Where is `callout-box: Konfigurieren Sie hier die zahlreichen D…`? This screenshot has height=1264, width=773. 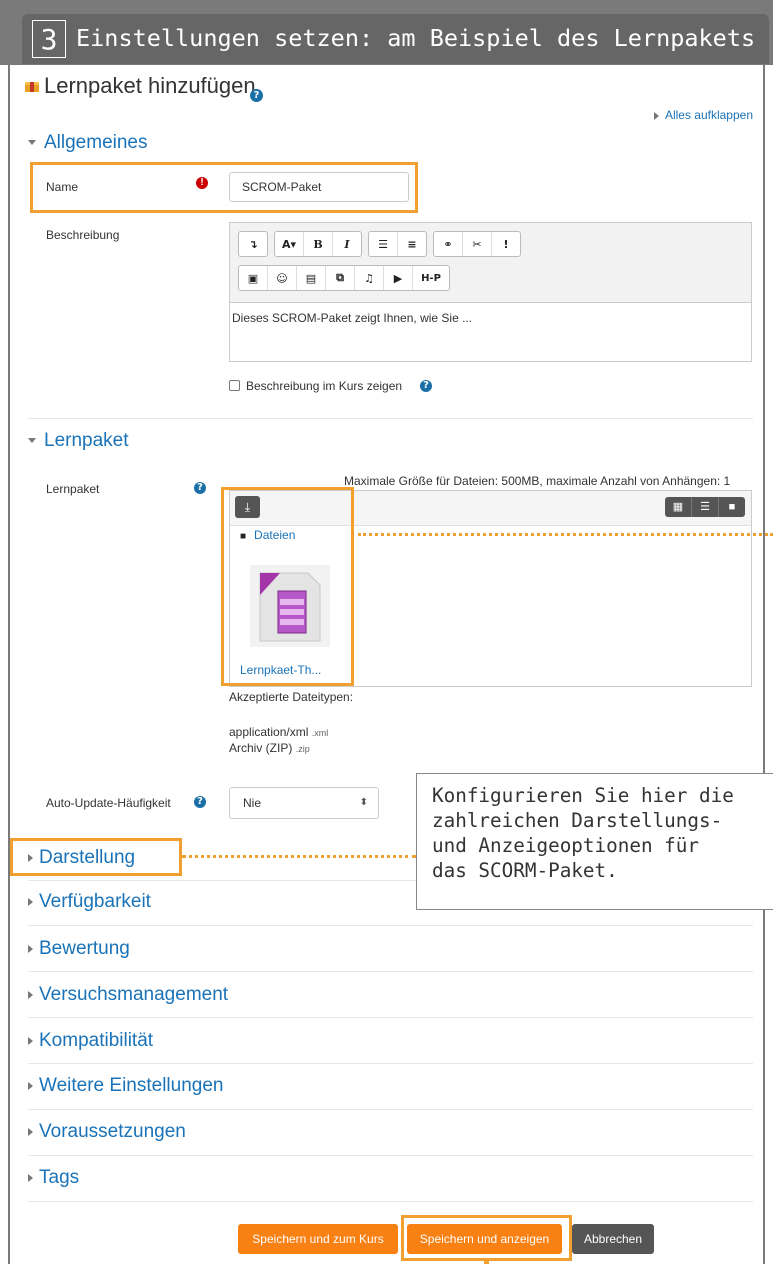
callout-box: Konfigurieren Sie hier die zahlreichen D… is located at coordinates (594, 841).